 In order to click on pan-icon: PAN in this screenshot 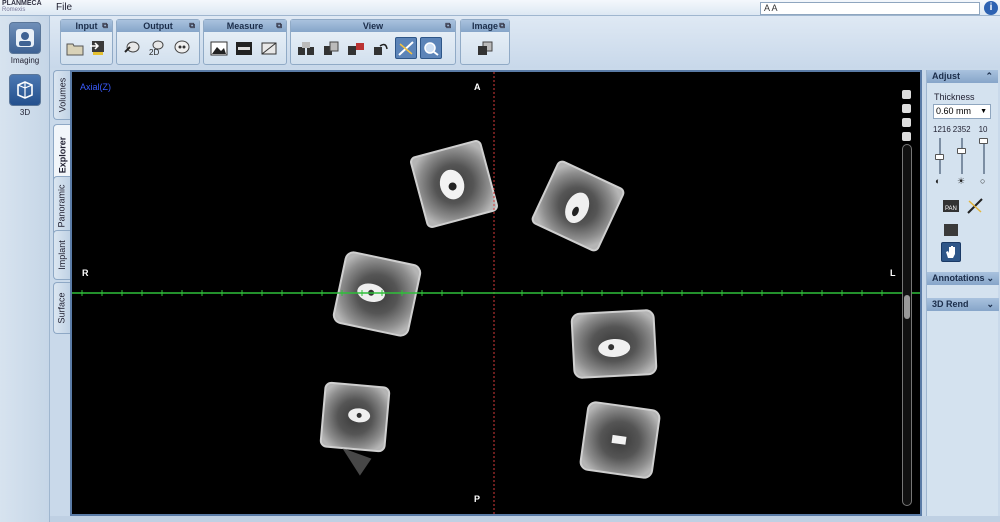, I will do `click(951, 206)`.